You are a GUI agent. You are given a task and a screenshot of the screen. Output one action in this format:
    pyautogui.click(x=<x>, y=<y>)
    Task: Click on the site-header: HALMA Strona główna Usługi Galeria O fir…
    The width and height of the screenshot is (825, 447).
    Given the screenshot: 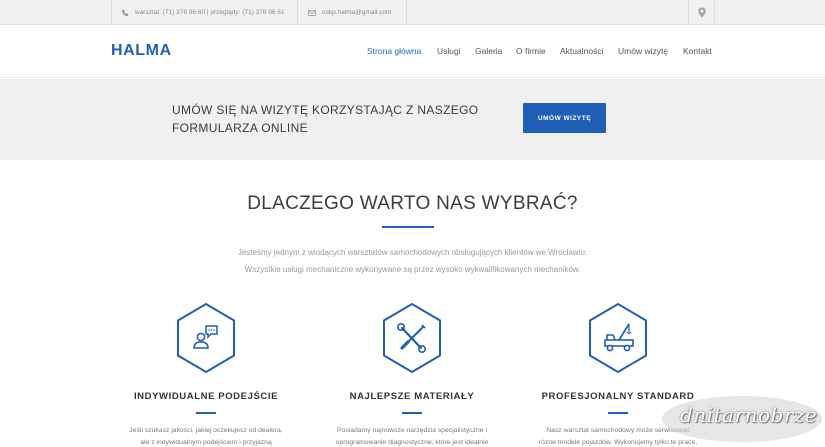 What is the action you would take?
    pyautogui.click(x=412, y=52)
    